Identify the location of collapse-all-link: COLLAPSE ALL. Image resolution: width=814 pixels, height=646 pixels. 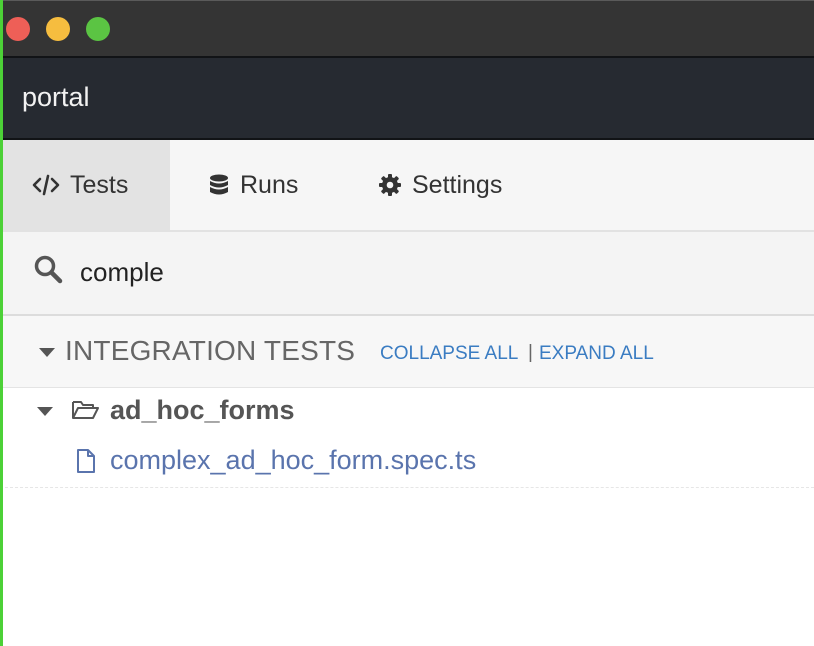
(449, 354).